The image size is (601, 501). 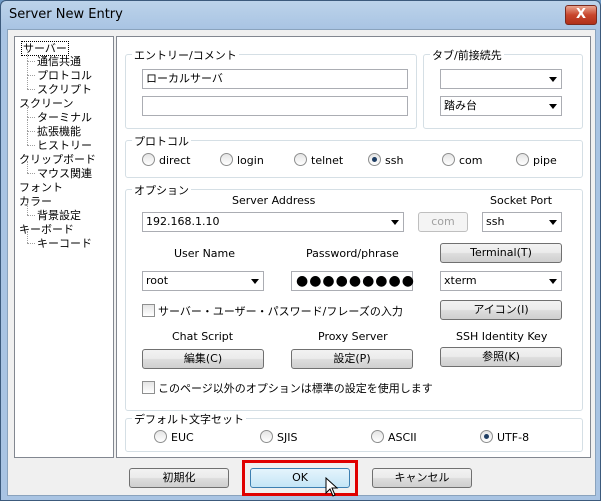 What do you see at coordinates (332, 487) in the screenshot?
I see `mouse-pointer-icon` at bounding box center [332, 487].